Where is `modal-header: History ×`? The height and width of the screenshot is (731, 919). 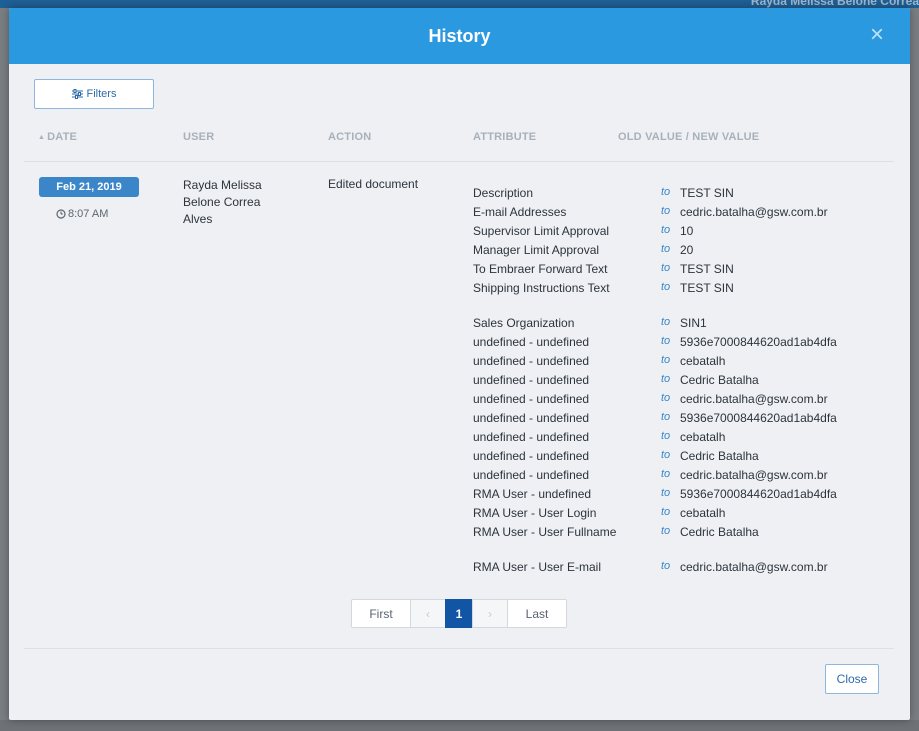
modal-header: History × is located at coordinates (459, 36).